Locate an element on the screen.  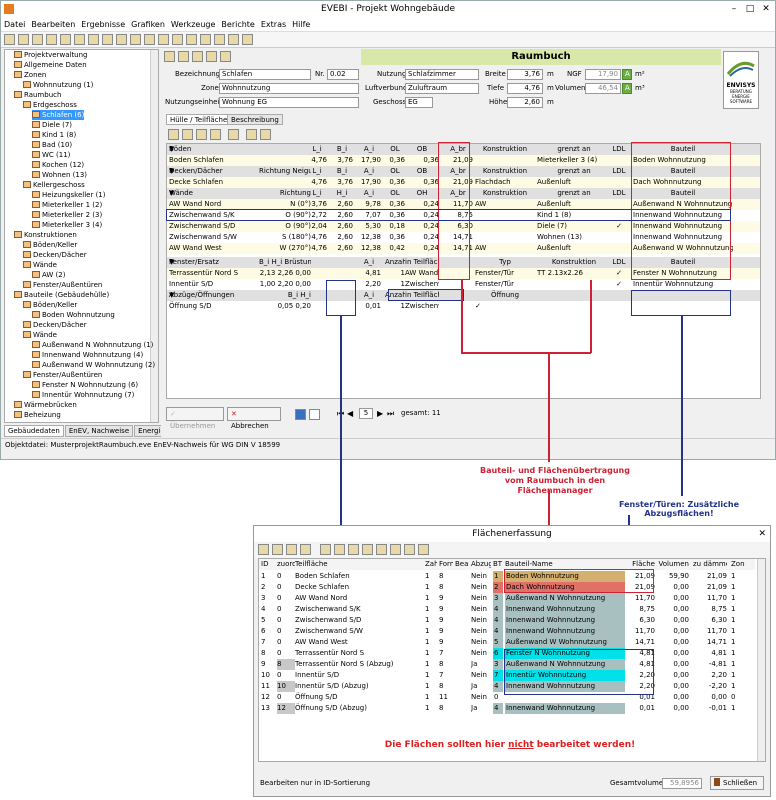
tree-item: Mieterkeller 3 (4) is located at coordinates (67, 225).